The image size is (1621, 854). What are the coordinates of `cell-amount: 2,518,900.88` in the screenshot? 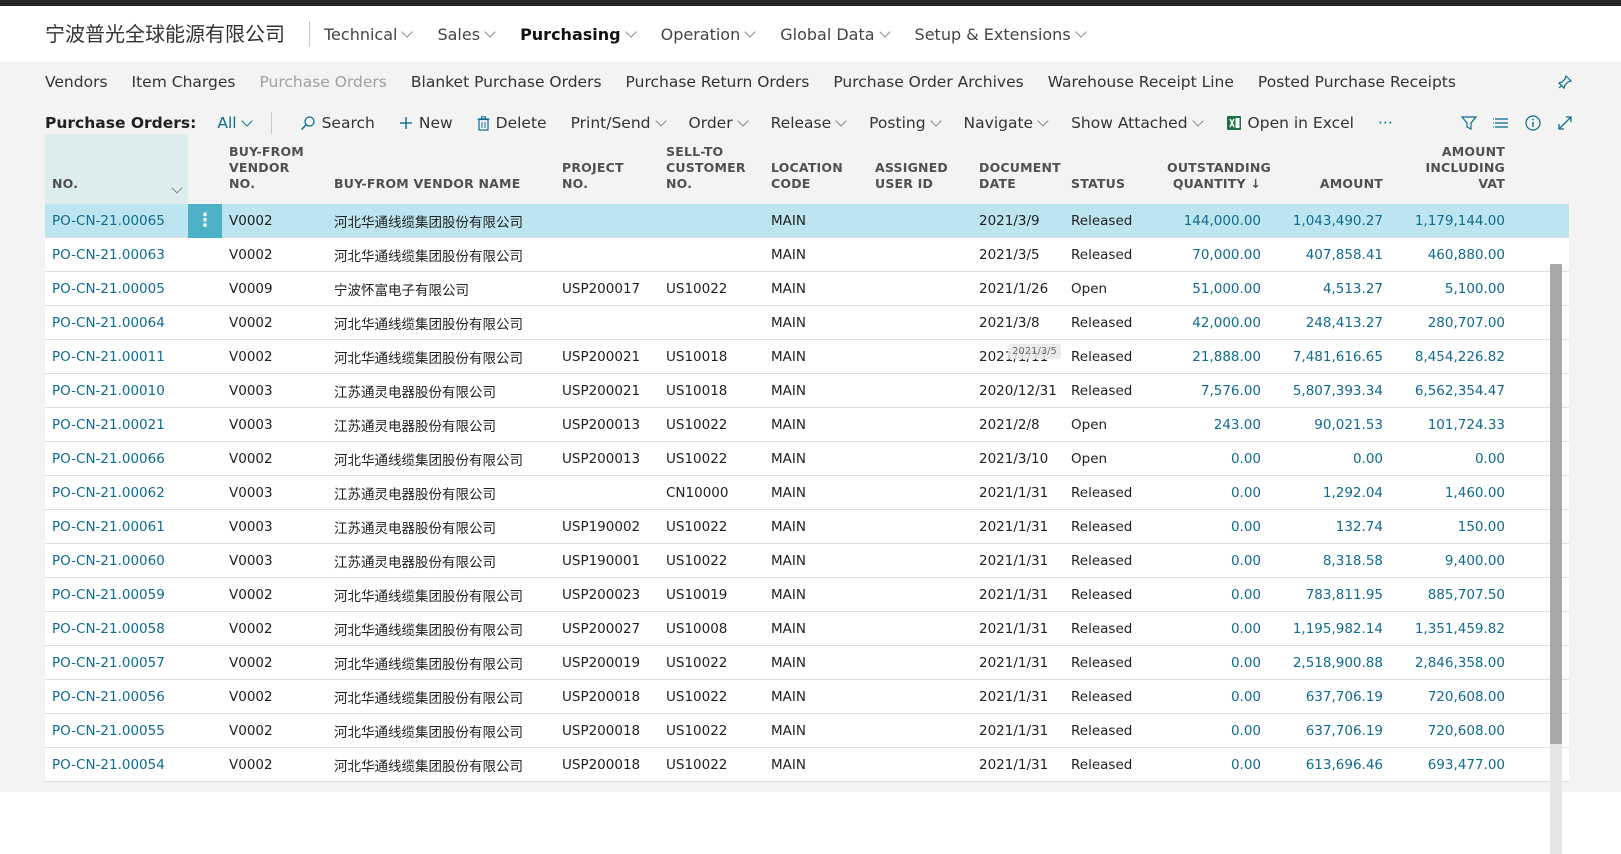 It's located at (1329, 663).